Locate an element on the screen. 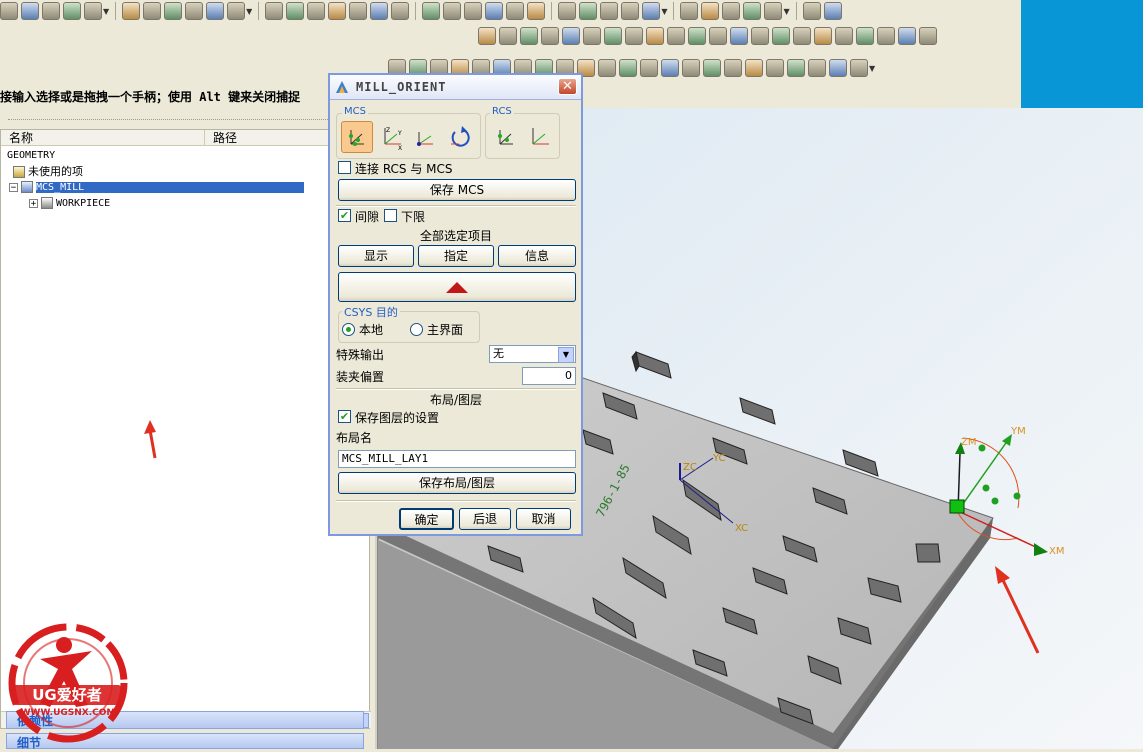 This screenshot has width=1143, height=752. dialog-titlebar: MILL_ORIENT ✕ is located at coordinates (455, 87).